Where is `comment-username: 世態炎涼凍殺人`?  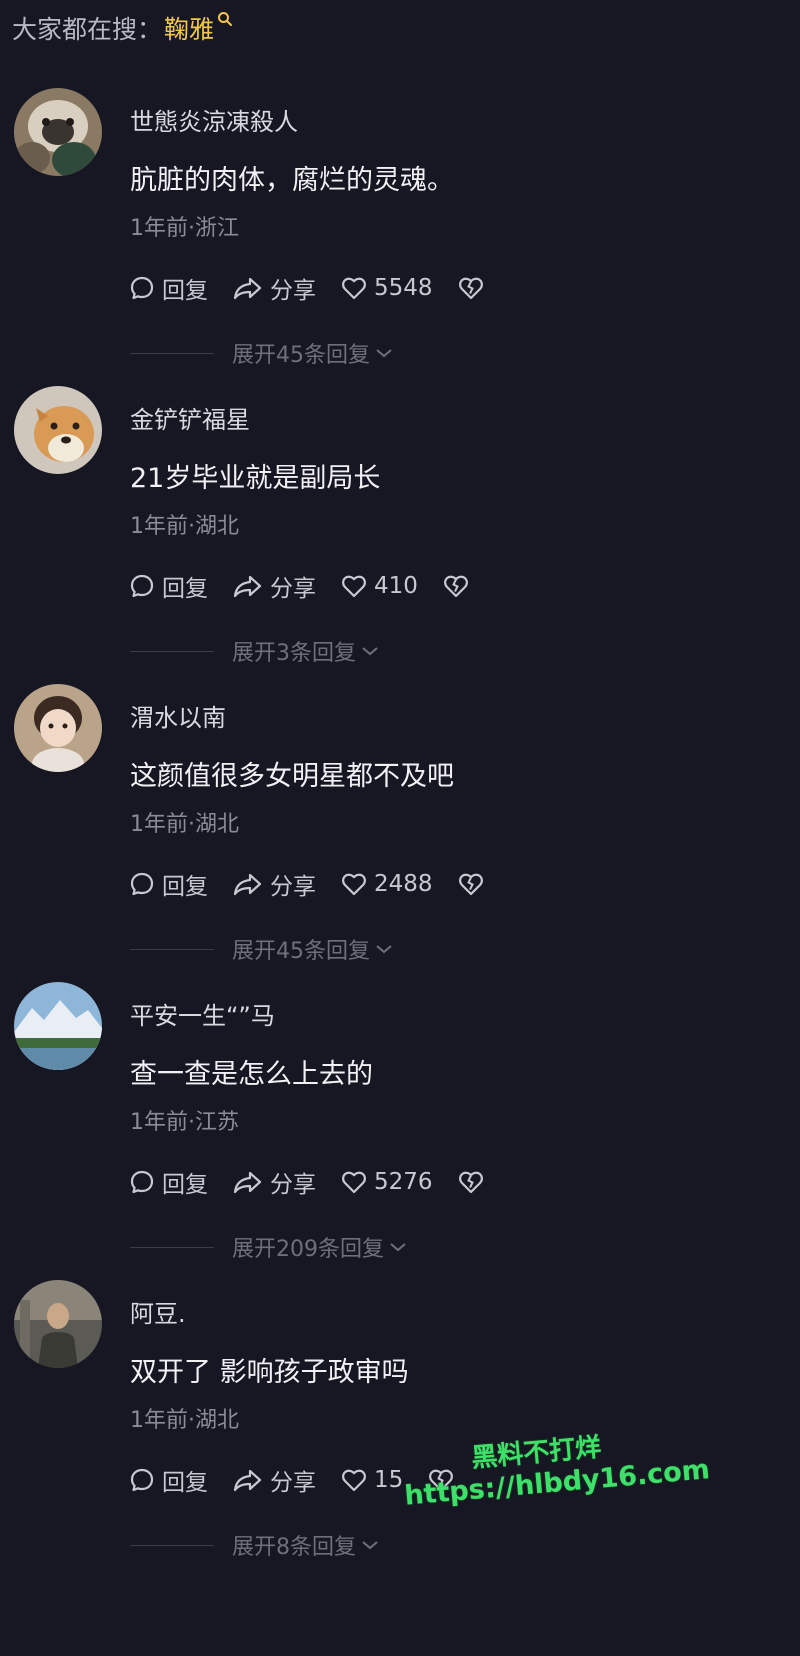 comment-username: 世態炎涼凍殺人 is located at coordinates (214, 119).